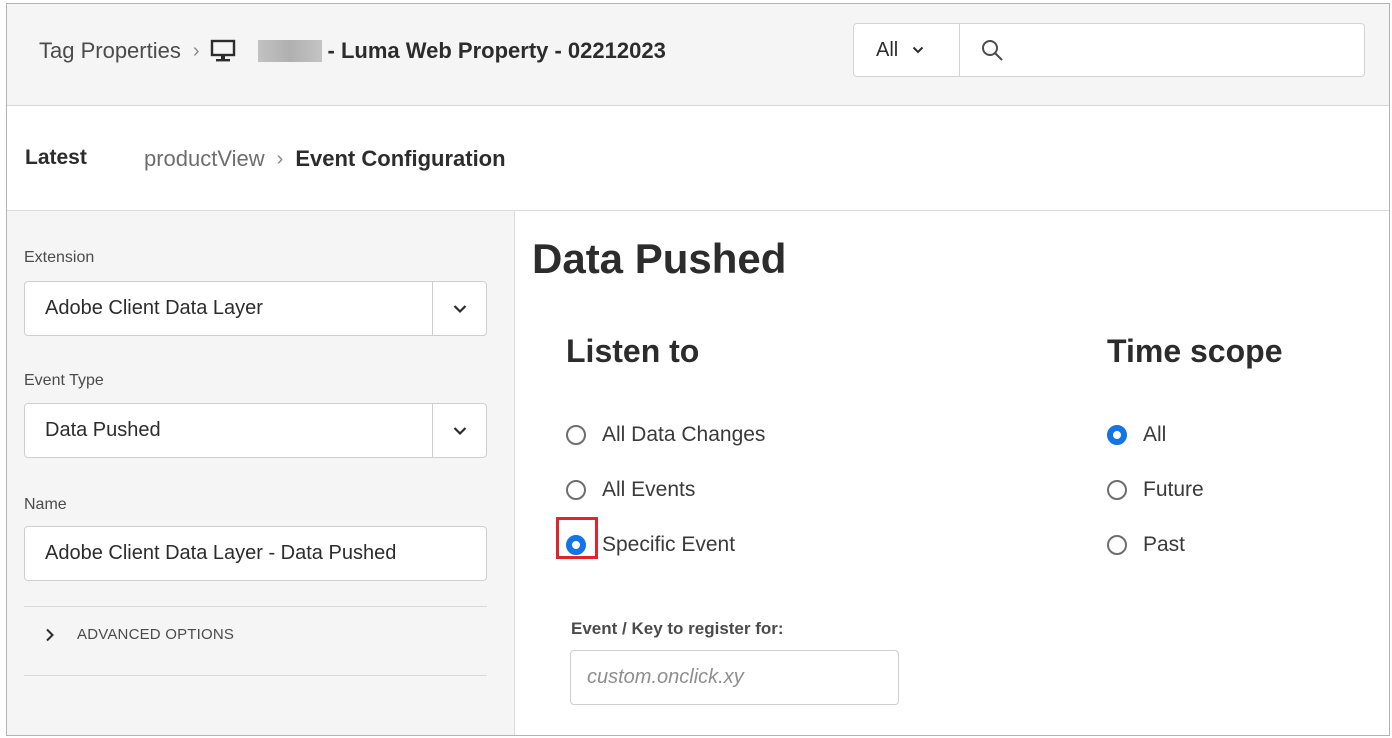 Image resolution: width=1392 pixels, height=738 pixels. I want to click on listen-to-heading: Listen to, so click(633, 351).